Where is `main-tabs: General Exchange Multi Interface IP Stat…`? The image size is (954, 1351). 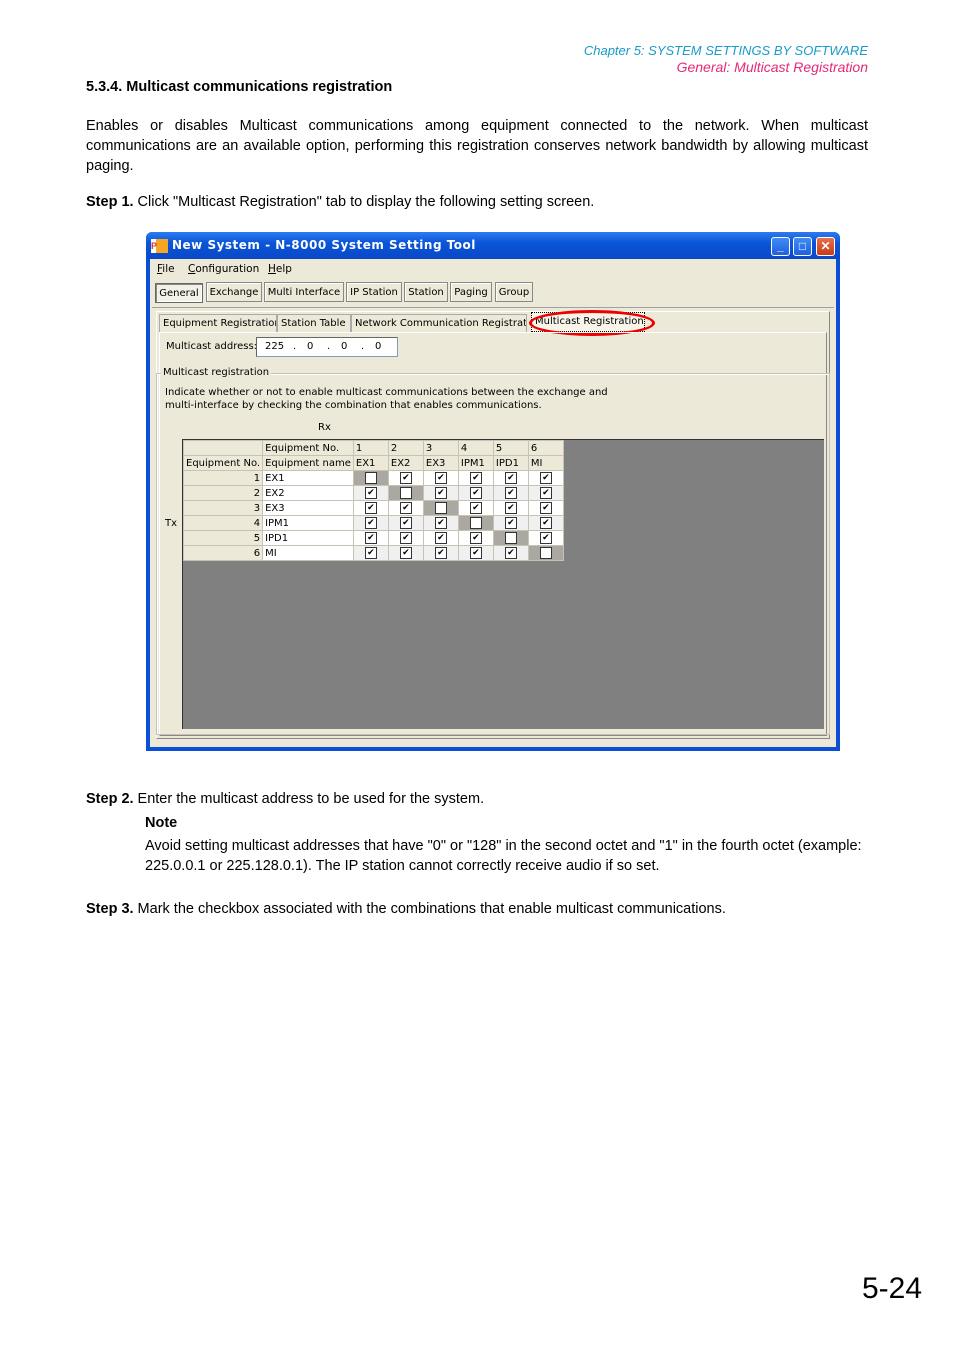
main-tabs: General Exchange Multi Interface IP Stat… is located at coordinates (493, 295).